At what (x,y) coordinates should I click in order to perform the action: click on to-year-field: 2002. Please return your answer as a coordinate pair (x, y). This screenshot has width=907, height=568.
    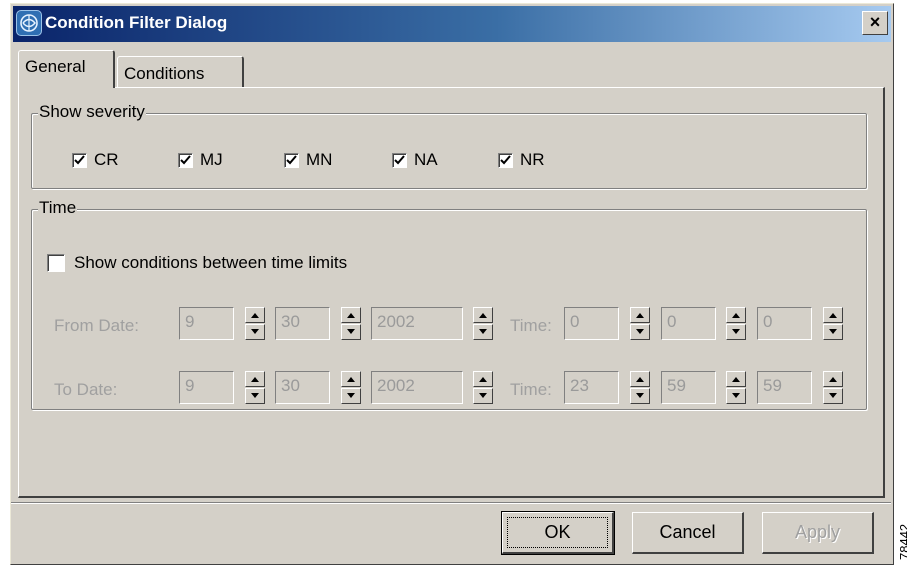
    Looking at the image, I should click on (417, 387).